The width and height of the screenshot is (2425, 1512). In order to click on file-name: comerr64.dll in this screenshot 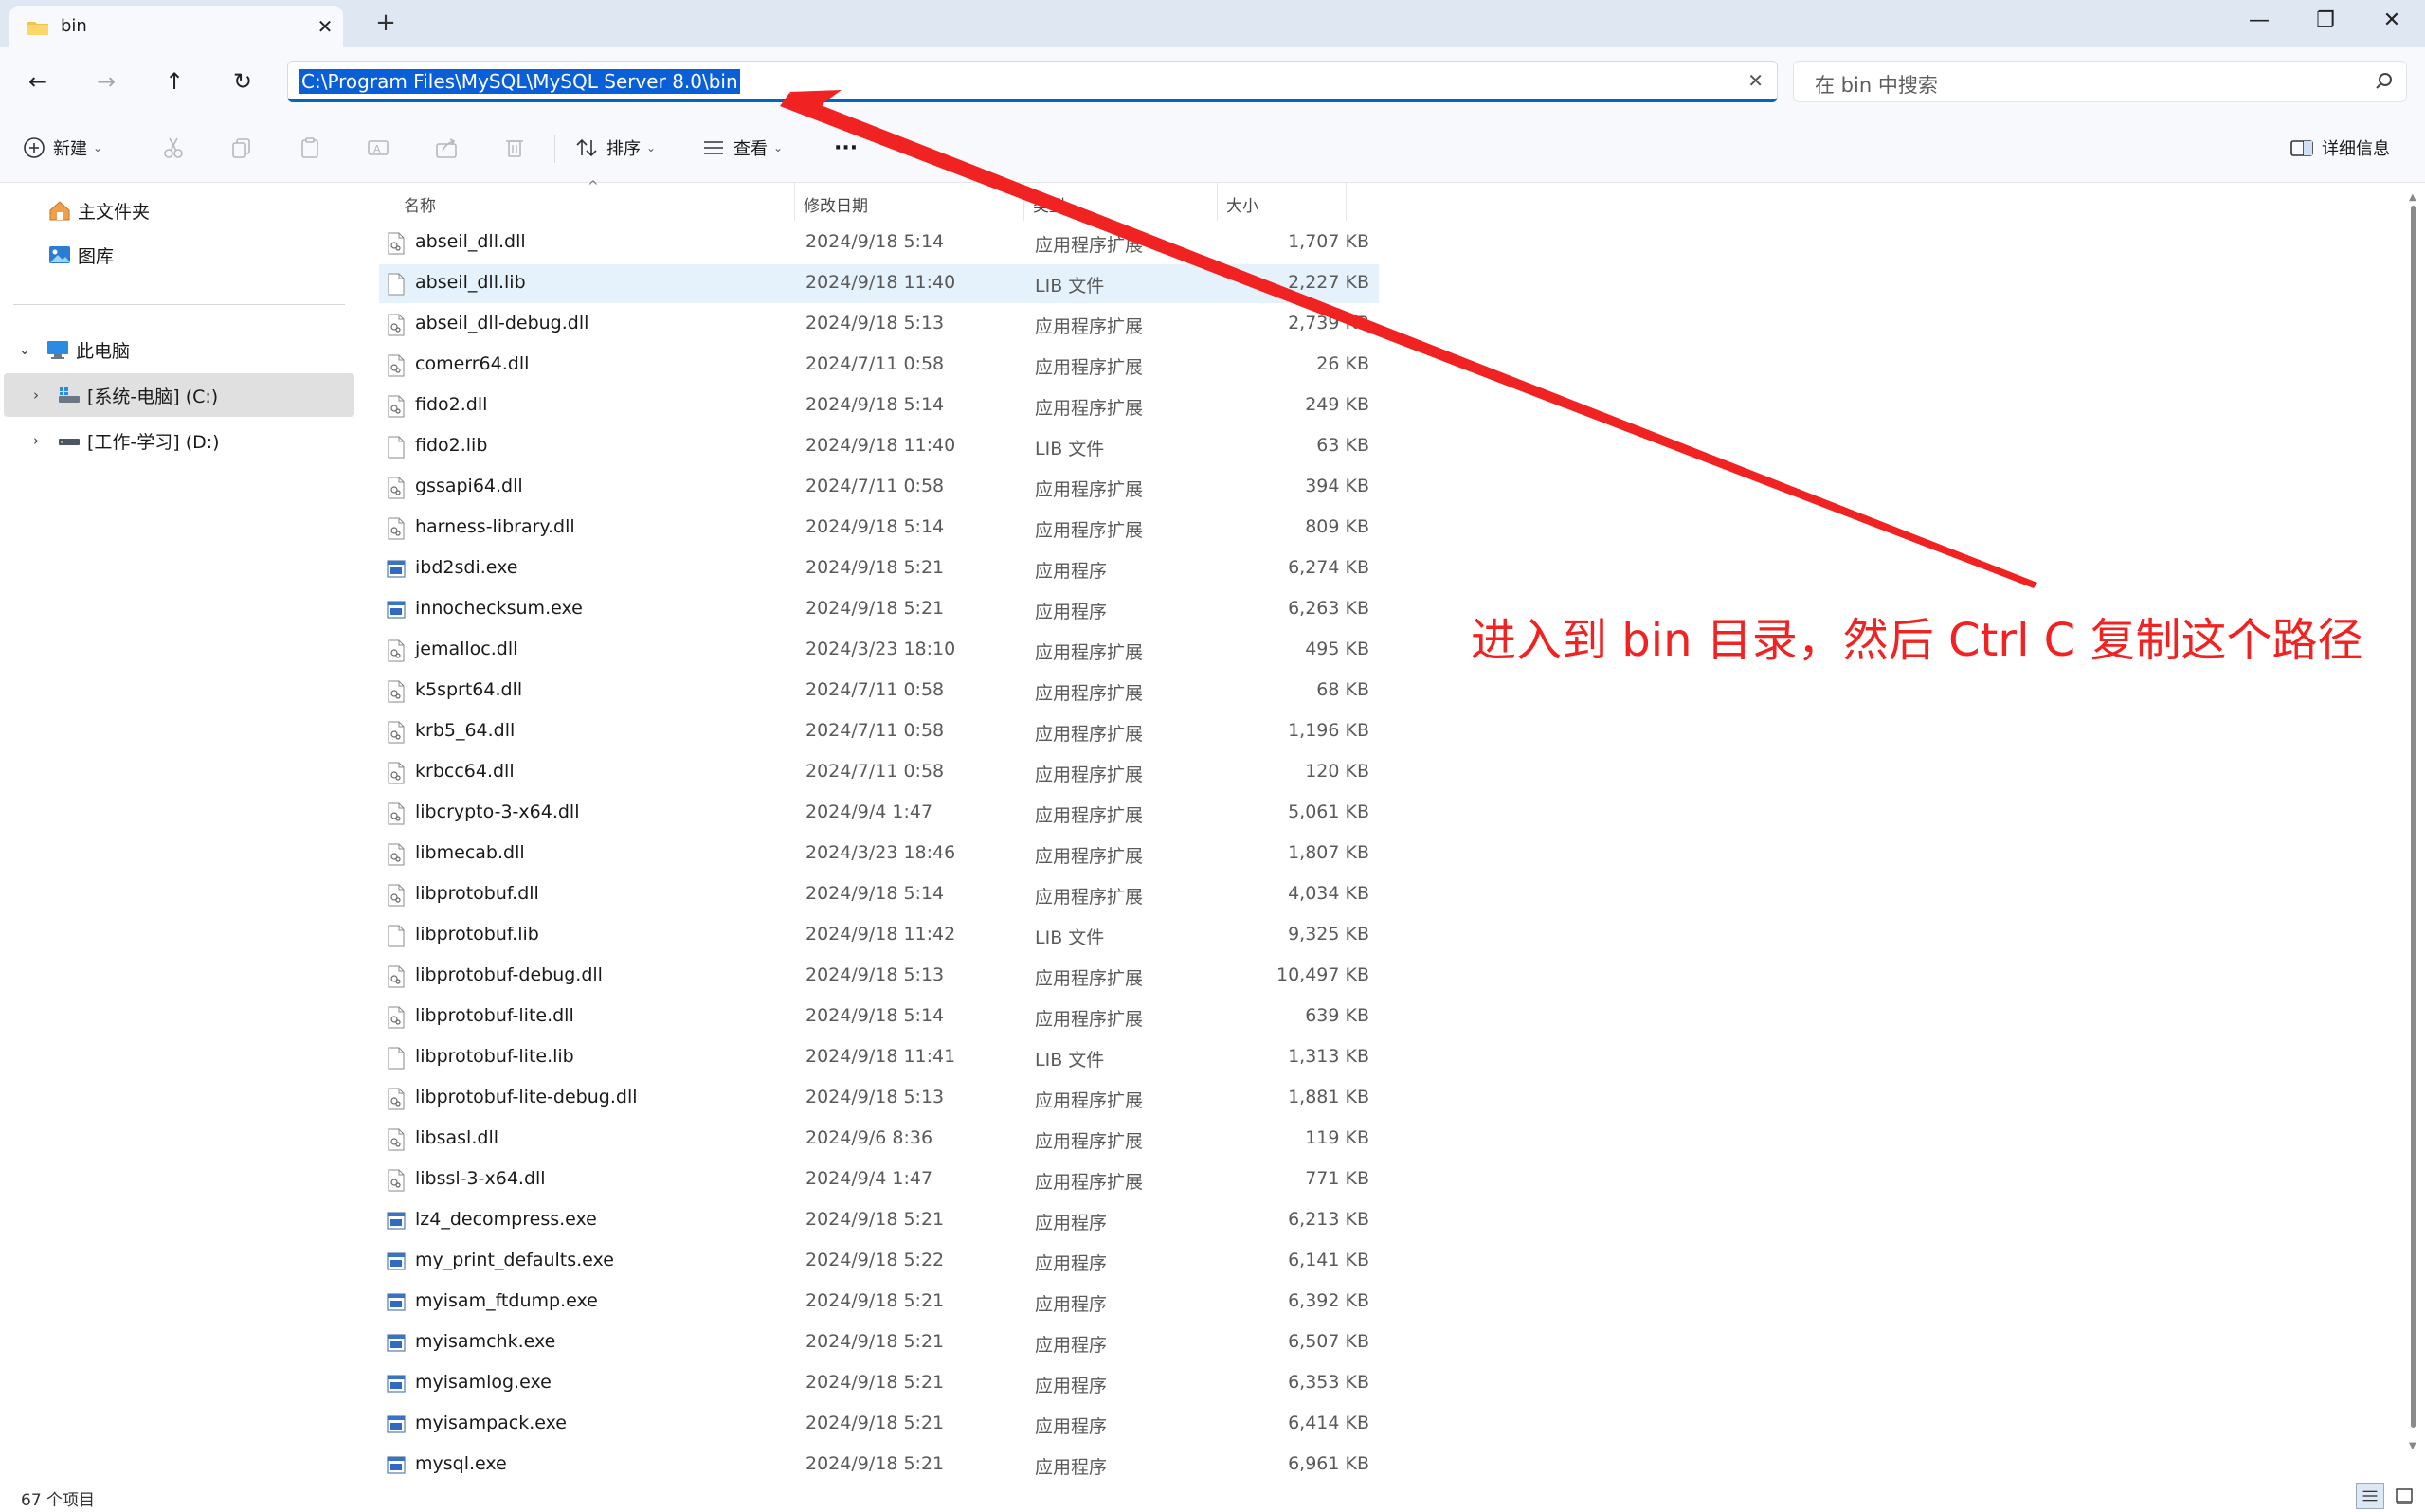, I will do `click(472, 363)`.